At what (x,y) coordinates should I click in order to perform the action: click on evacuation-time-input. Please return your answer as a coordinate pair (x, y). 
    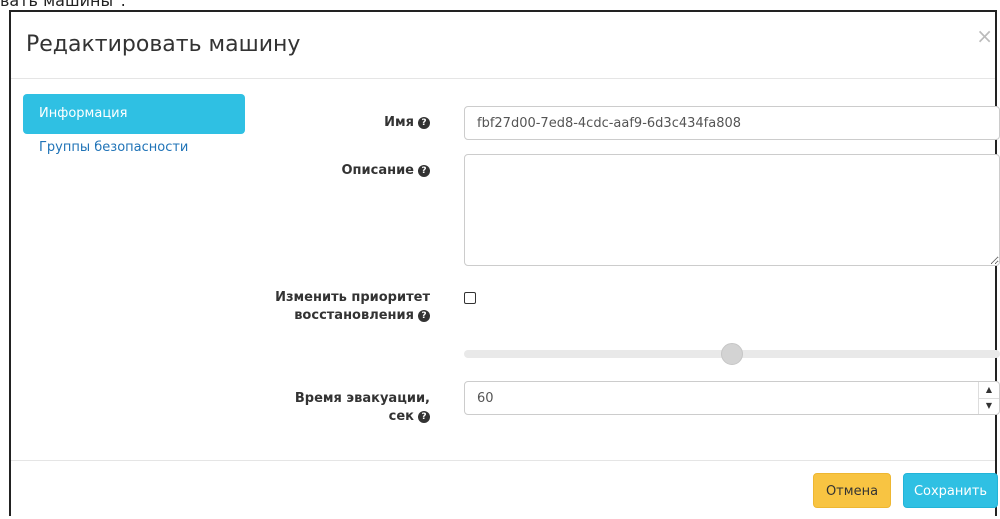
    Looking at the image, I should click on (732, 398).